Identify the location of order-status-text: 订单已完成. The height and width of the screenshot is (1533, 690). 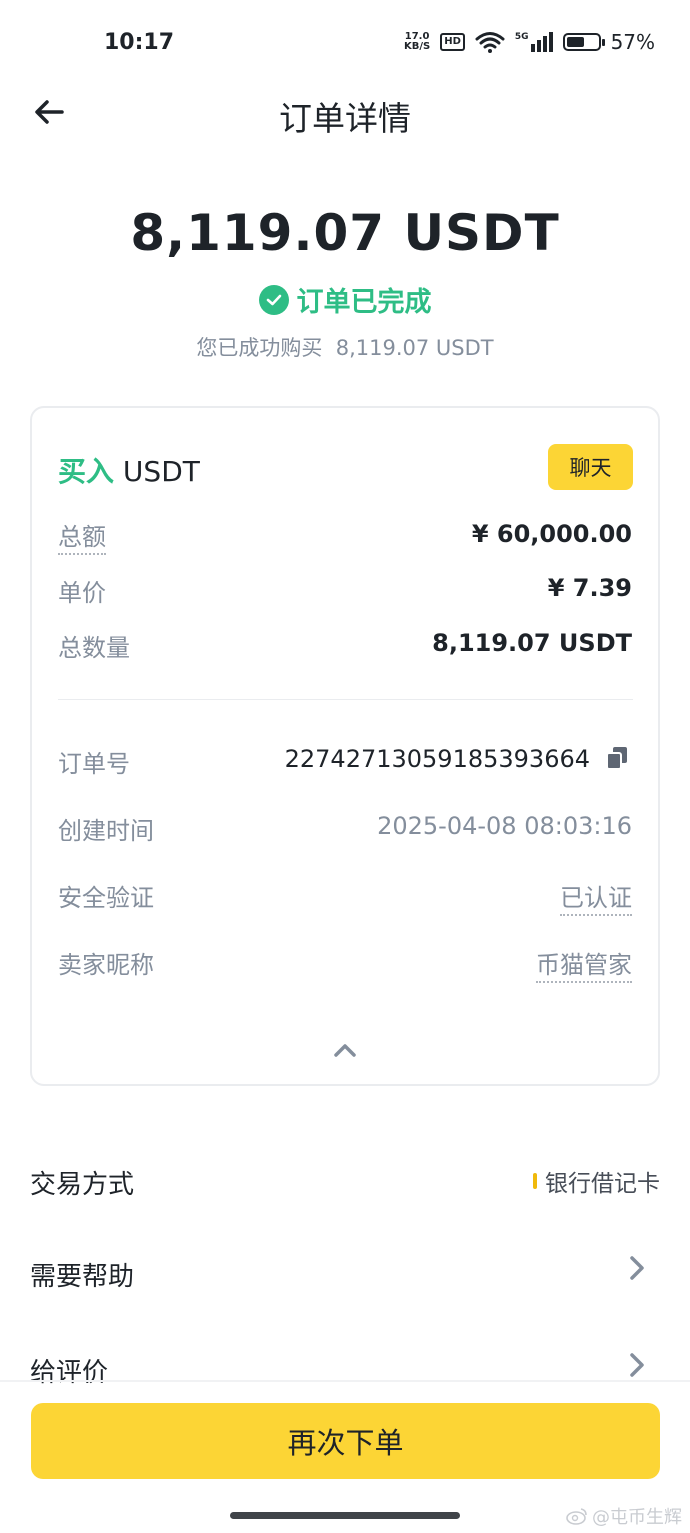
(364, 302).